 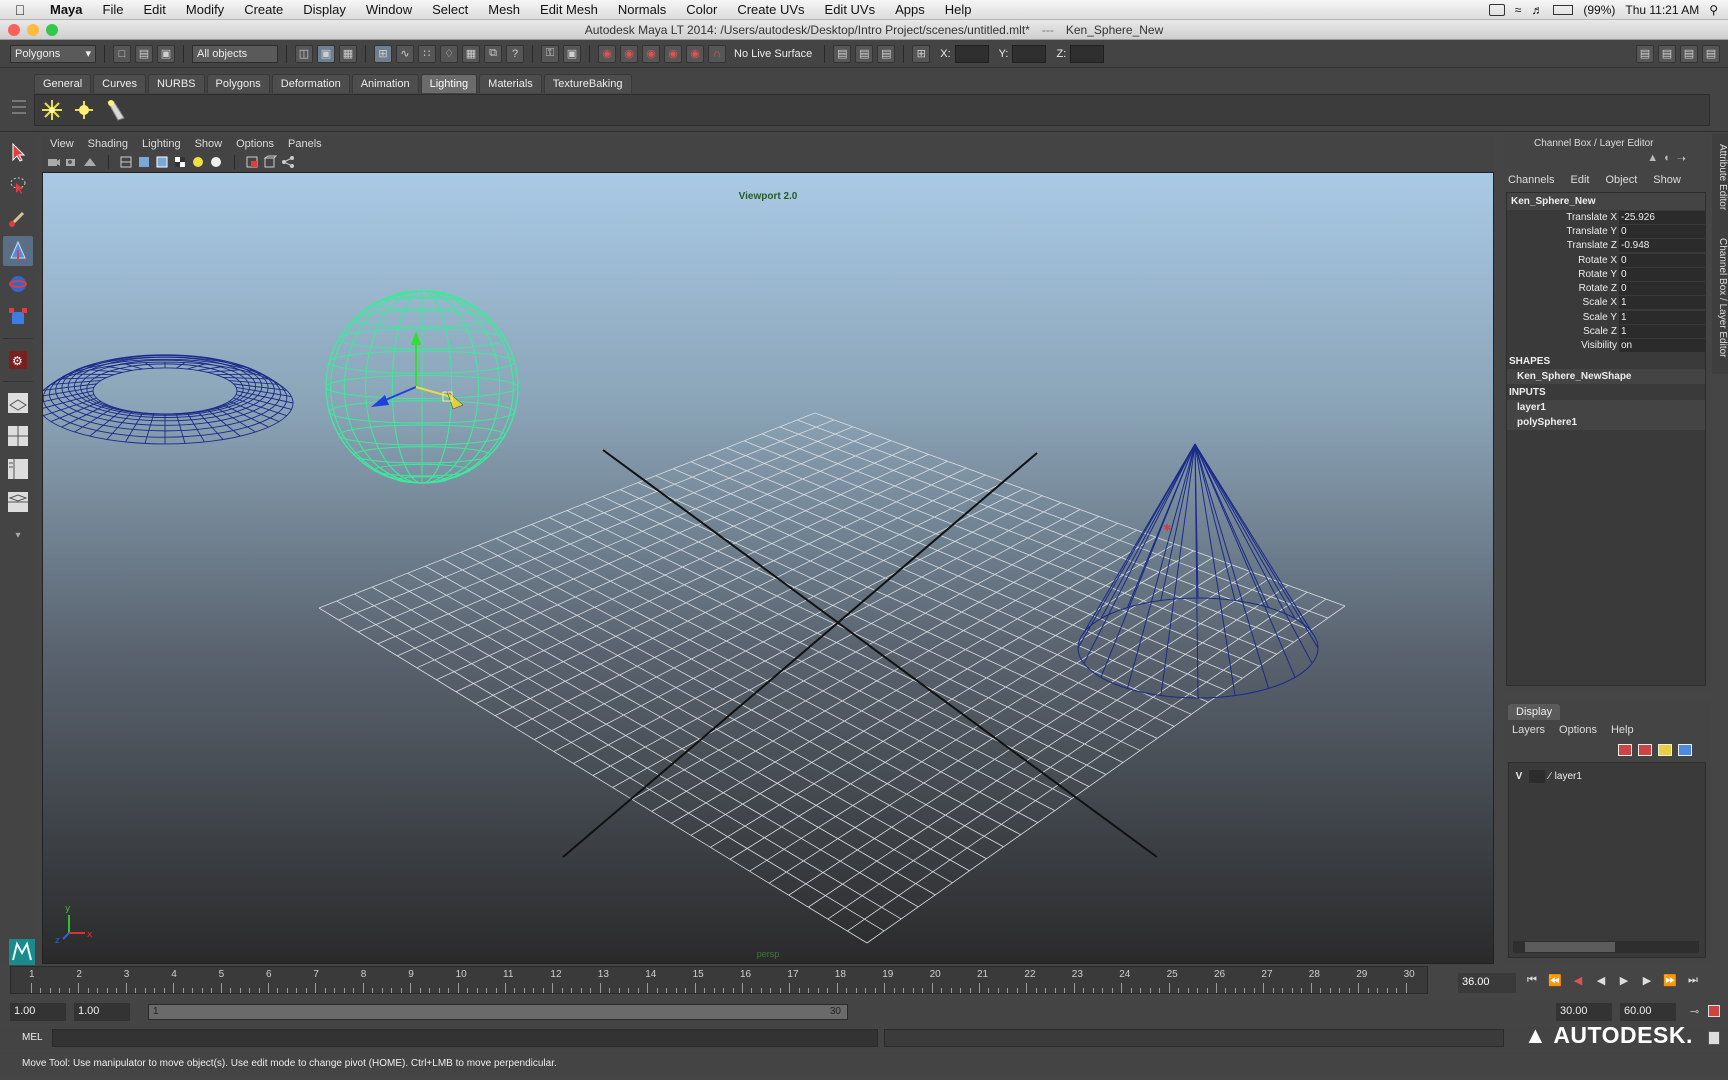 What do you see at coordinates (1606, 317) in the screenshot?
I see `attr-row: Scale Y1` at bounding box center [1606, 317].